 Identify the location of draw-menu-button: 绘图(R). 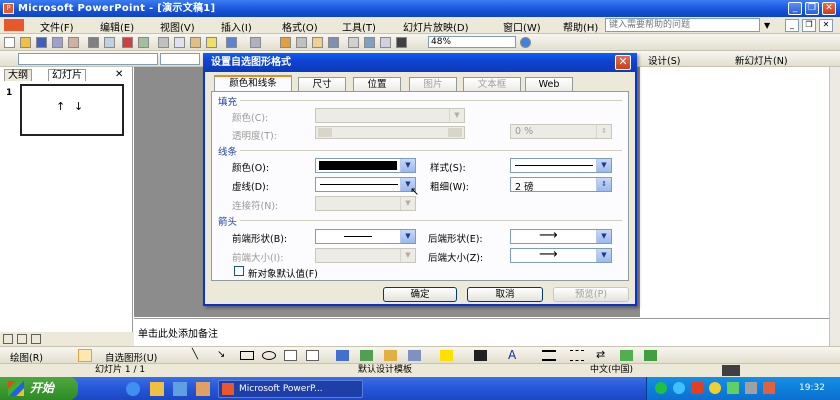
(26, 357).